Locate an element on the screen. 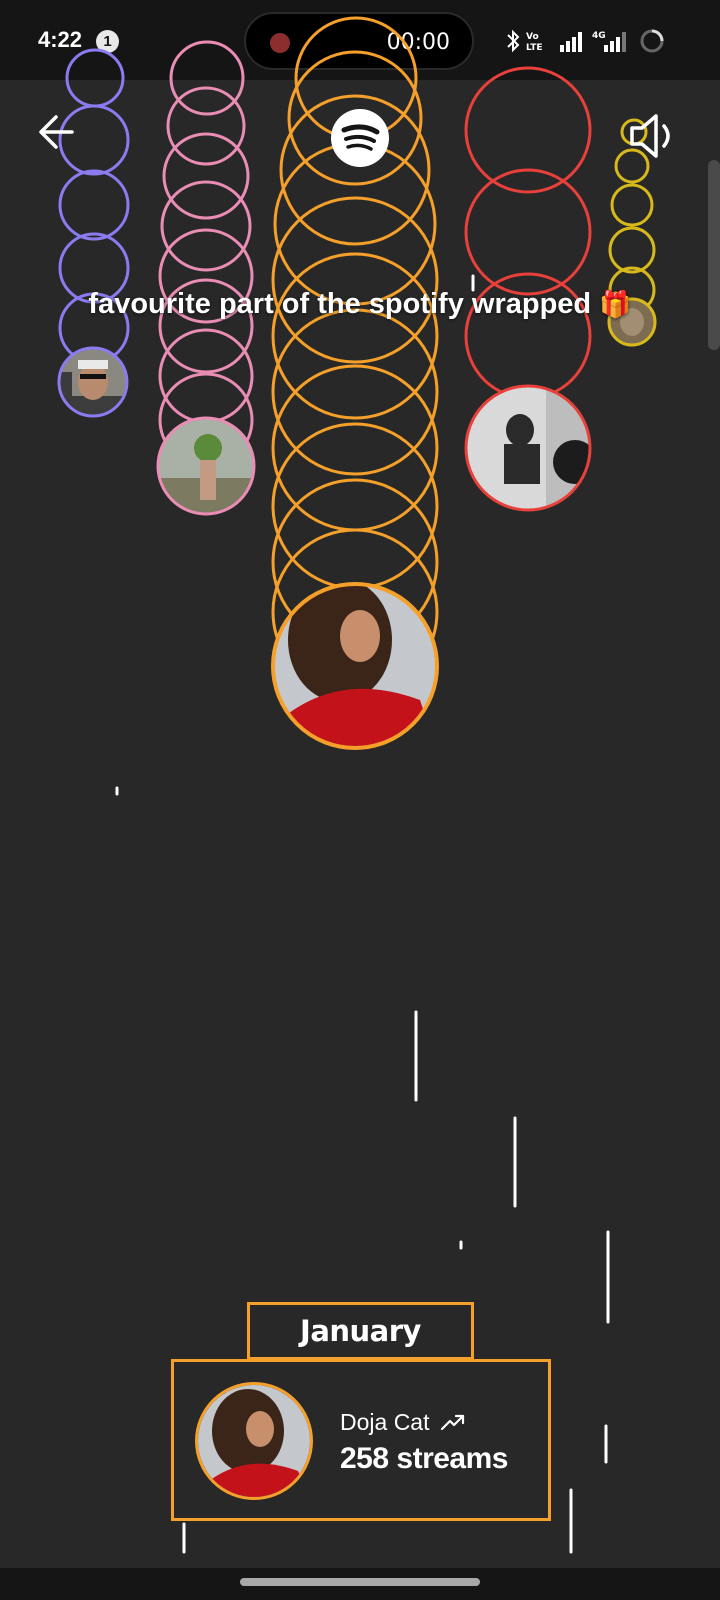  back-arrow-icon is located at coordinates (56, 132).